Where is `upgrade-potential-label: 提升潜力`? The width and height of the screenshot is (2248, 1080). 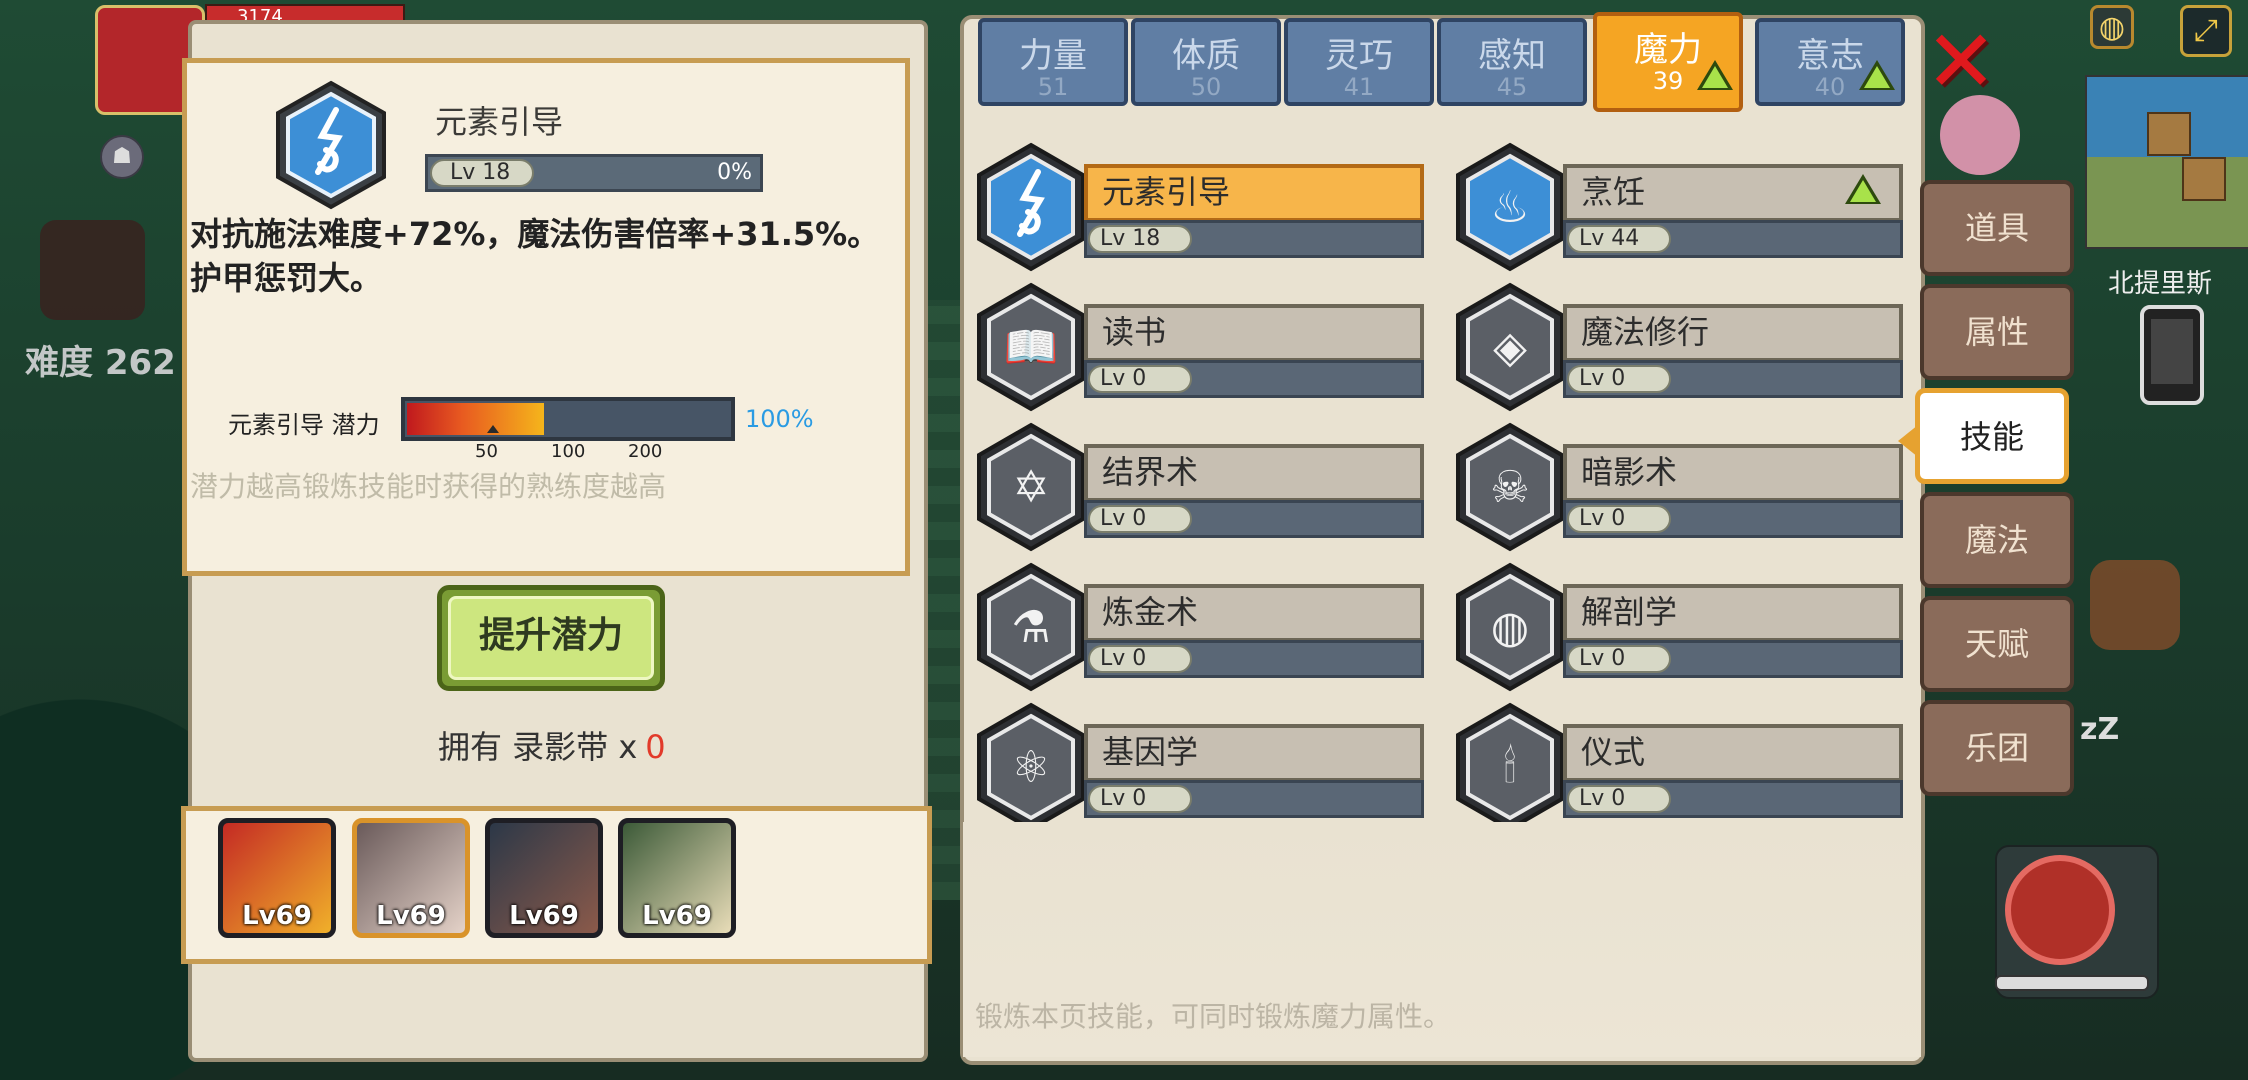
upgrade-potential-label: 提升潜力 is located at coordinates (551, 638).